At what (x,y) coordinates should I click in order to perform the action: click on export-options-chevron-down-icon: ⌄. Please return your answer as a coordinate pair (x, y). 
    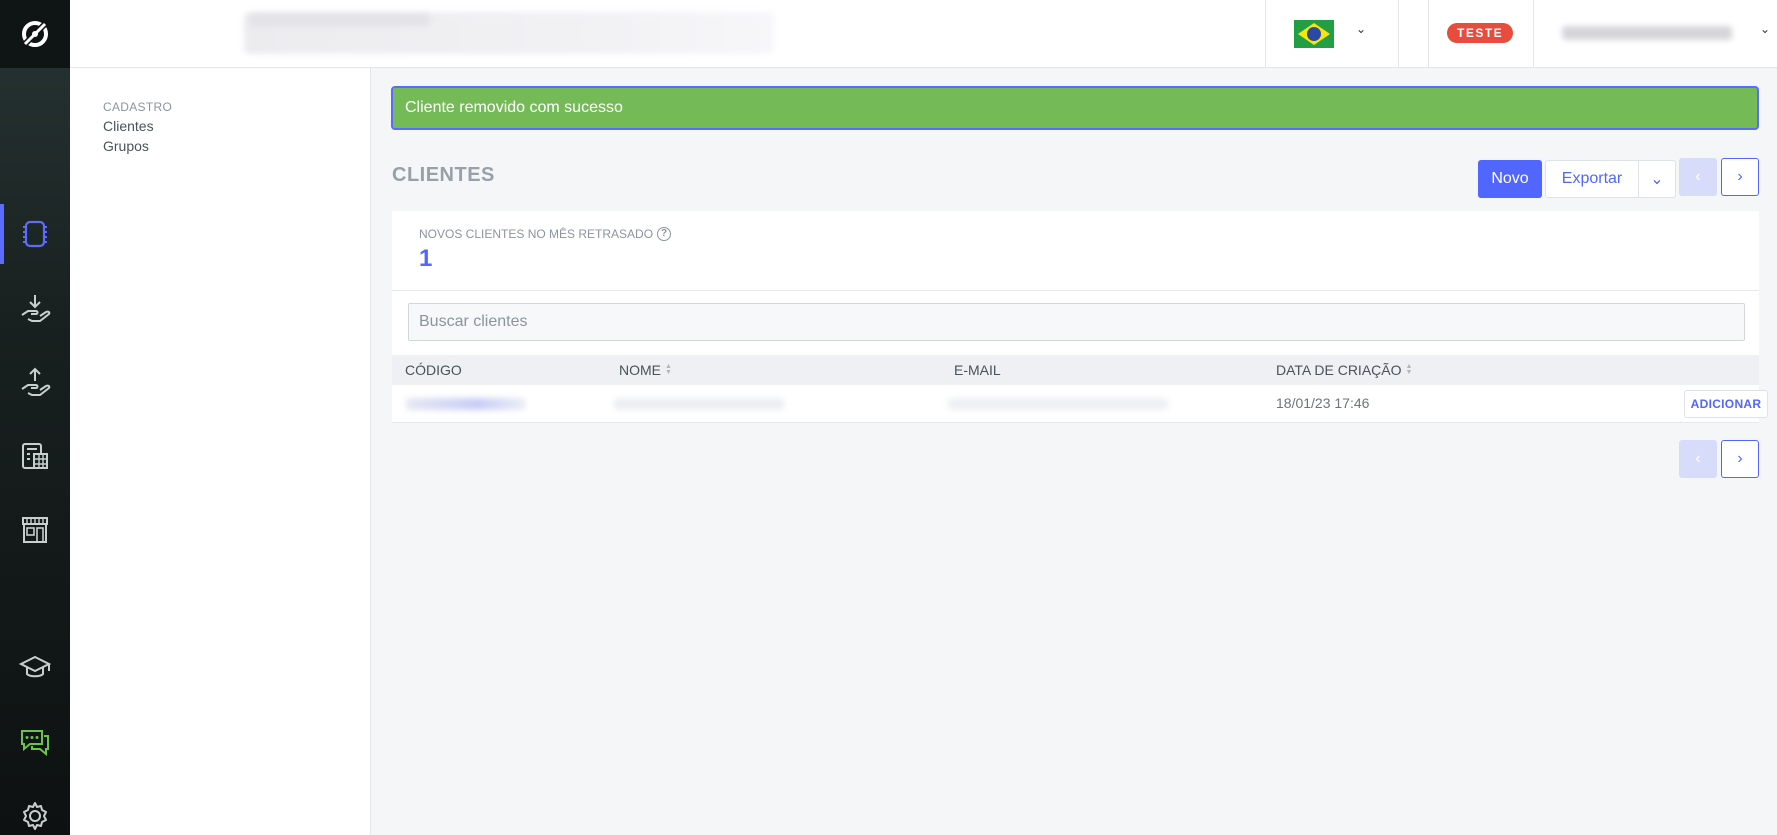
    Looking at the image, I should click on (1657, 179).